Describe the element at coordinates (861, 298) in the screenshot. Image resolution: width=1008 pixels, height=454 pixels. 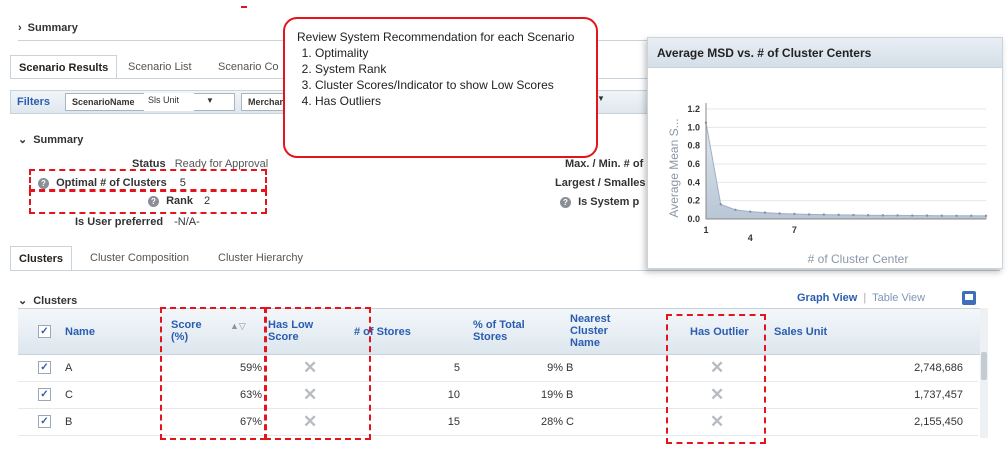
I see `view-toggle: Graph View | Table View` at that location.